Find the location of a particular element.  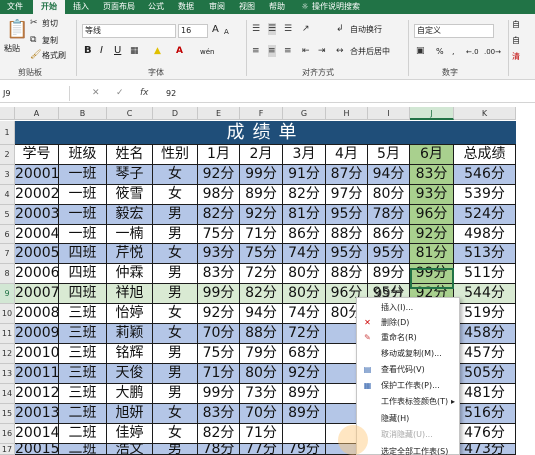

align-middle-icon: ☰ is located at coordinates (272, 29).